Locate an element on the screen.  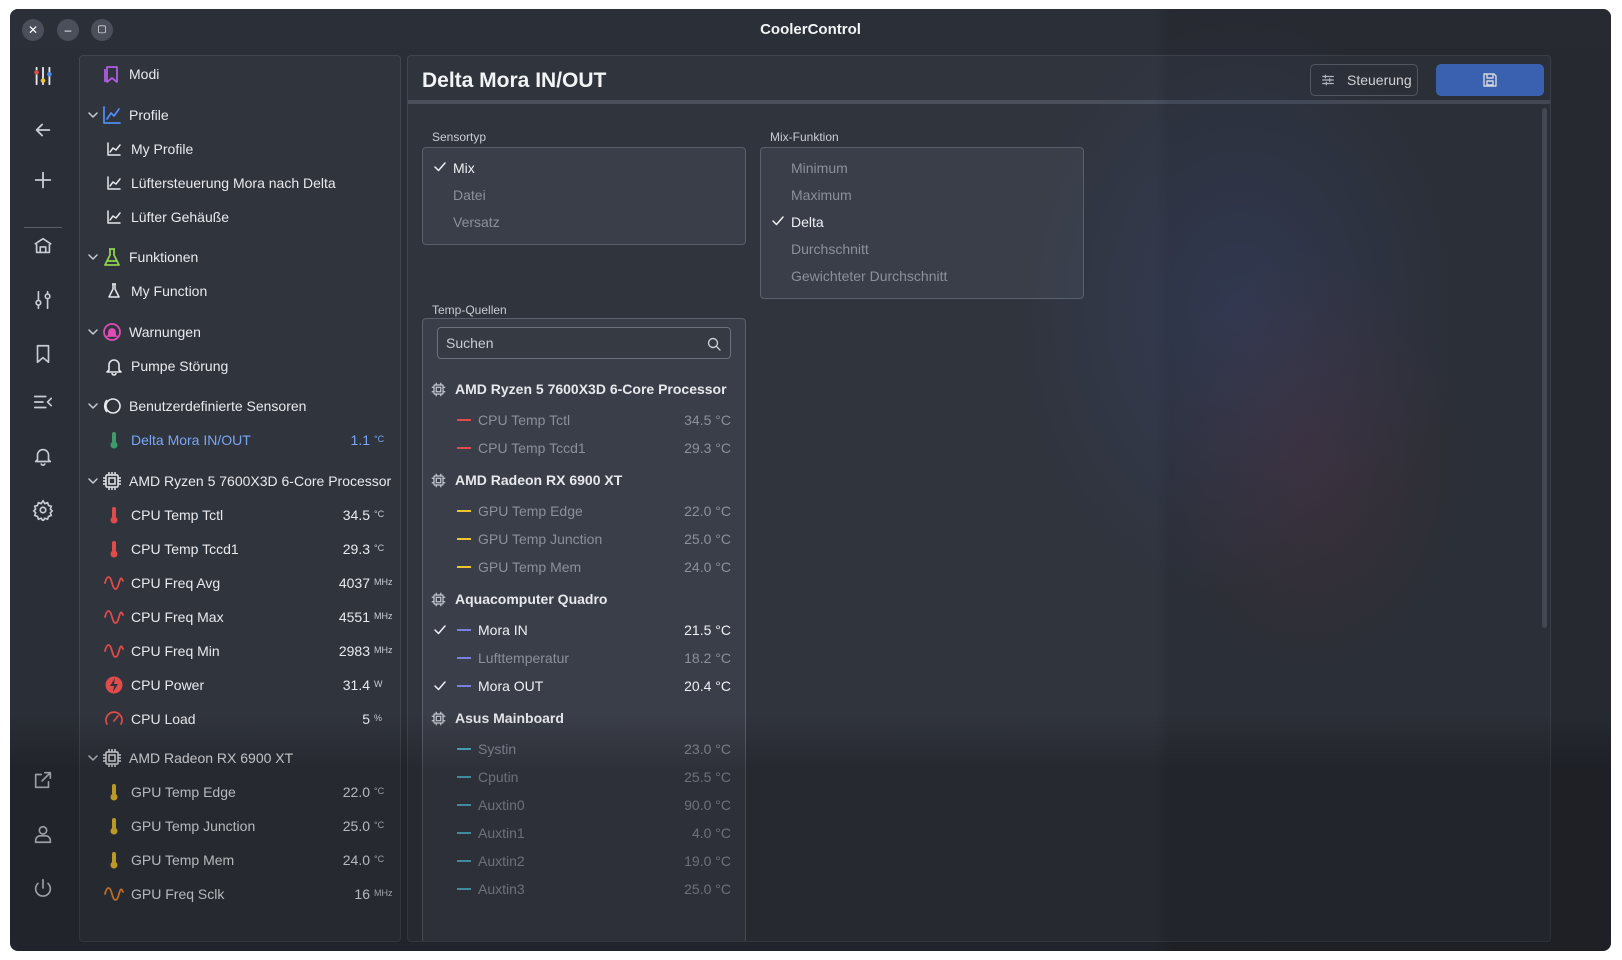
option-label: Maximum is located at coordinates (821, 195).